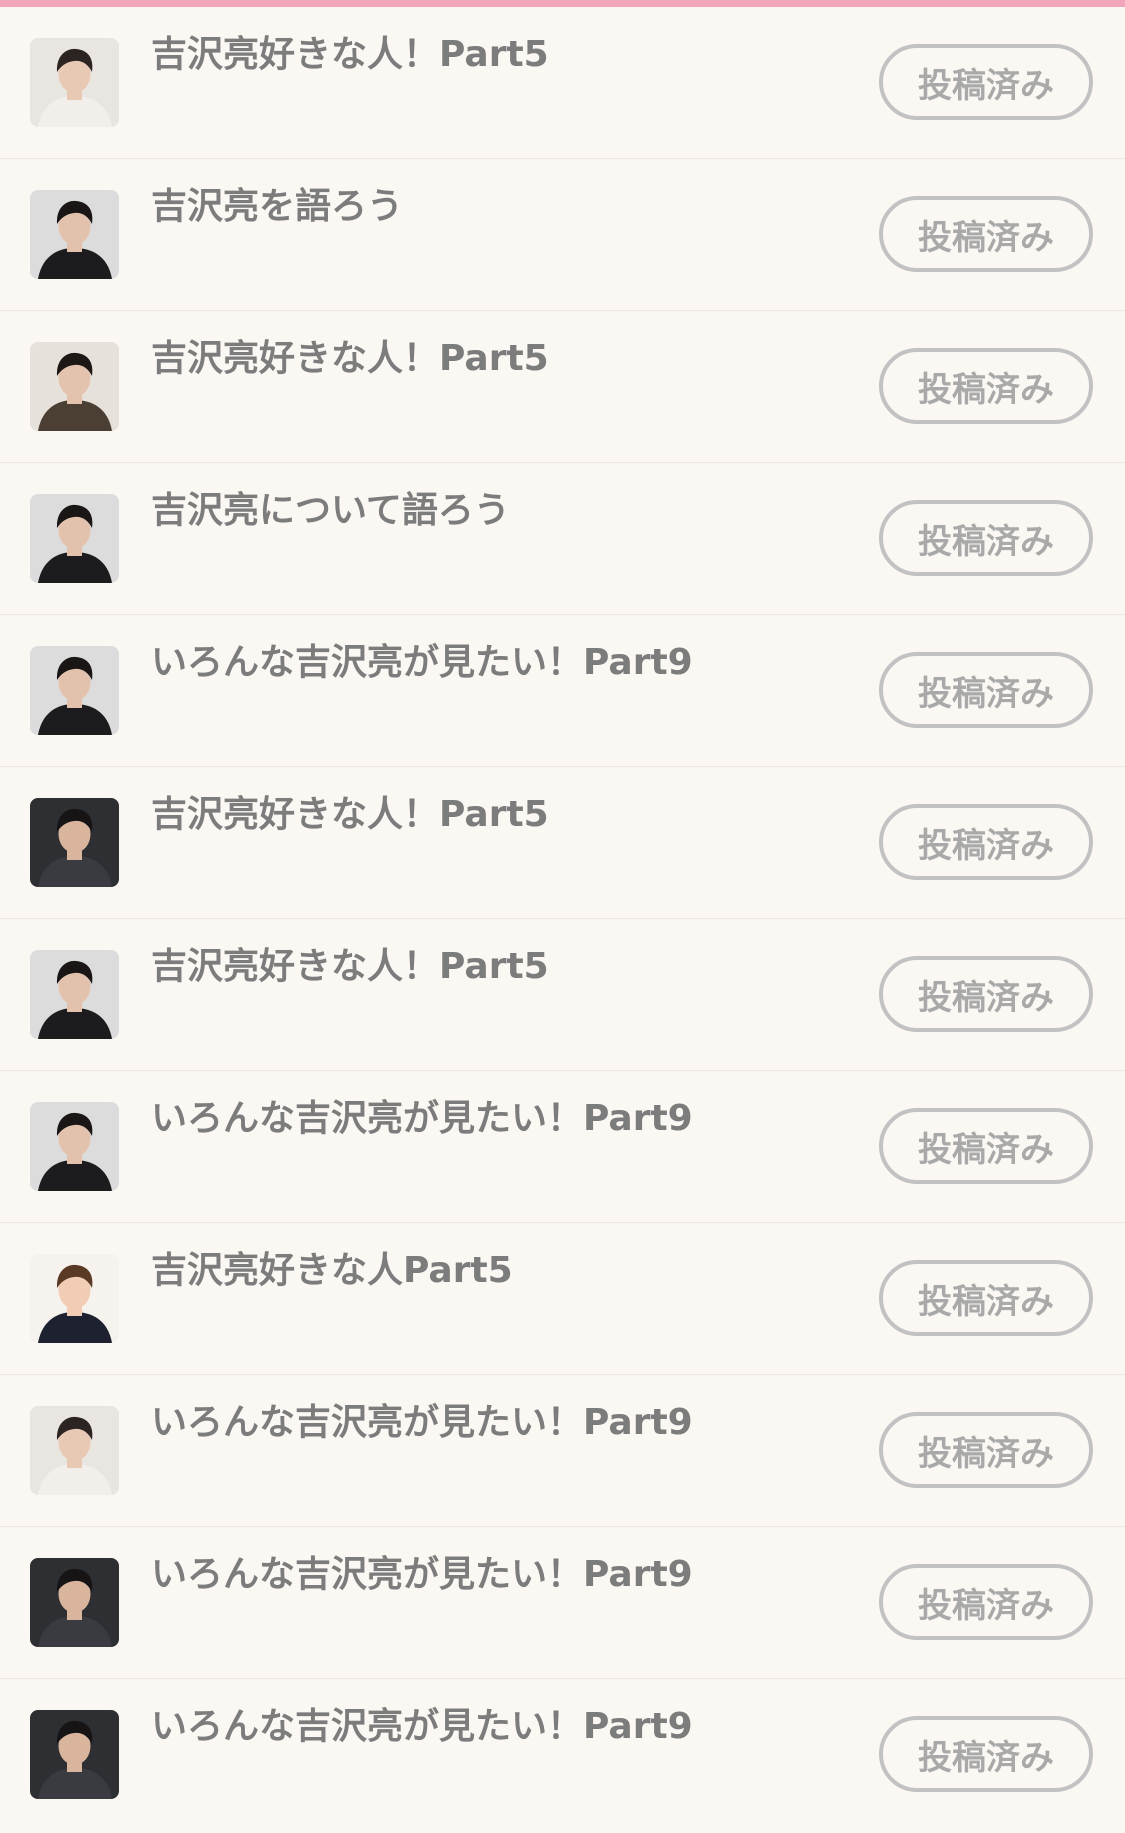 This screenshot has width=1125, height=1833. What do you see at coordinates (562, 3) in the screenshot?
I see `top-accent-bar` at bounding box center [562, 3].